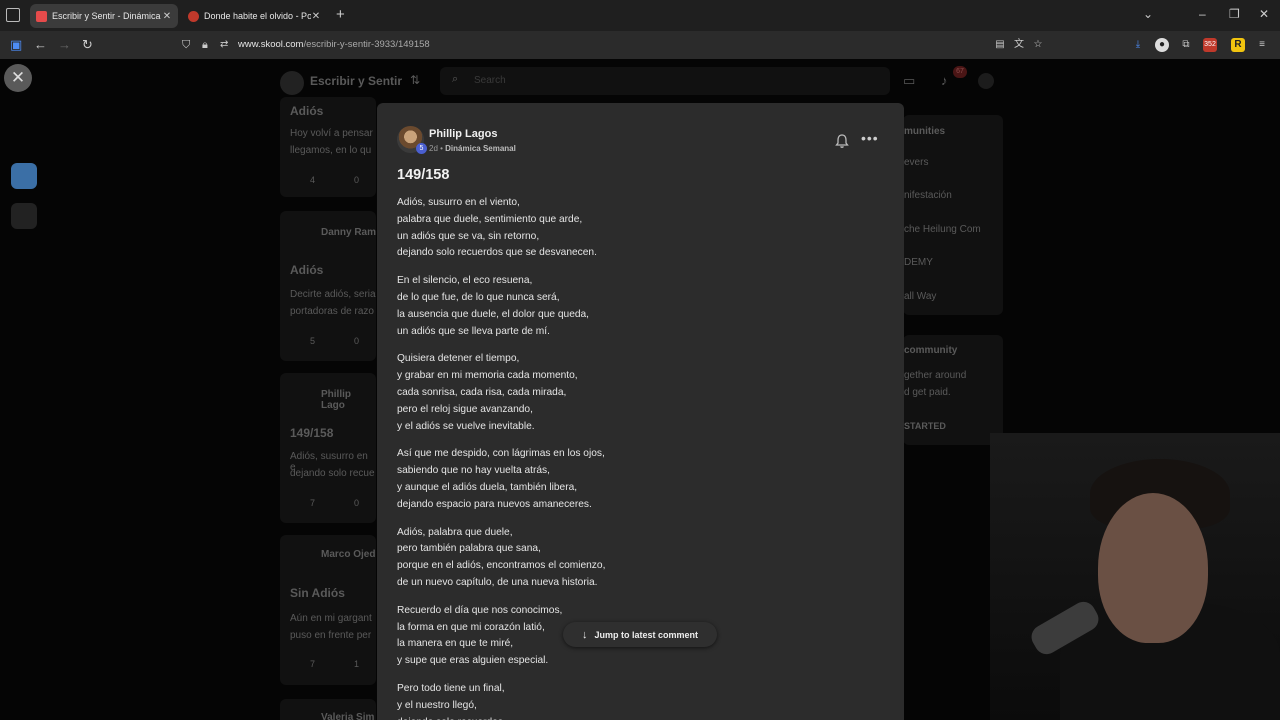 The image size is (1280, 720). What do you see at coordinates (331, 635) in the screenshot?
I see `feed-excerpt: puso en frente per` at bounding box center [331, 635].